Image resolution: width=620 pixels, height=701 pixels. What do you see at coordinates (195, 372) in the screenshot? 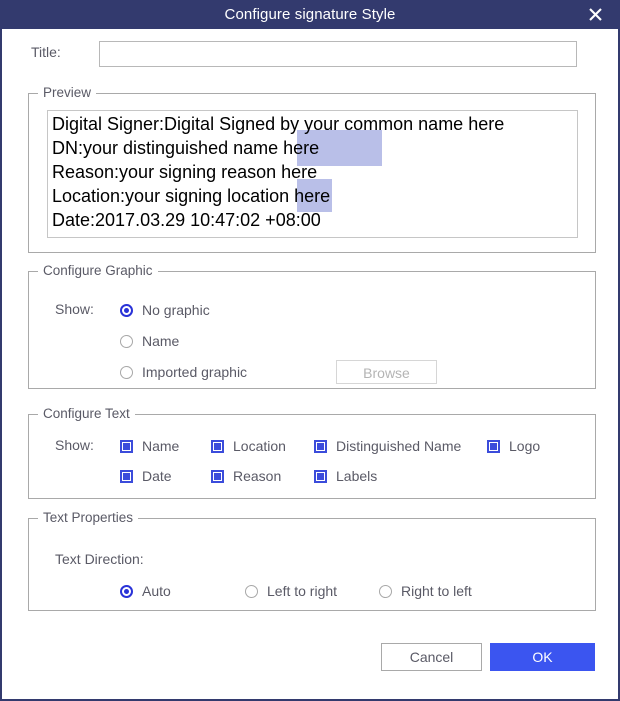
I see `radio-label: Imported graphic` at bounding box center [195, 372].